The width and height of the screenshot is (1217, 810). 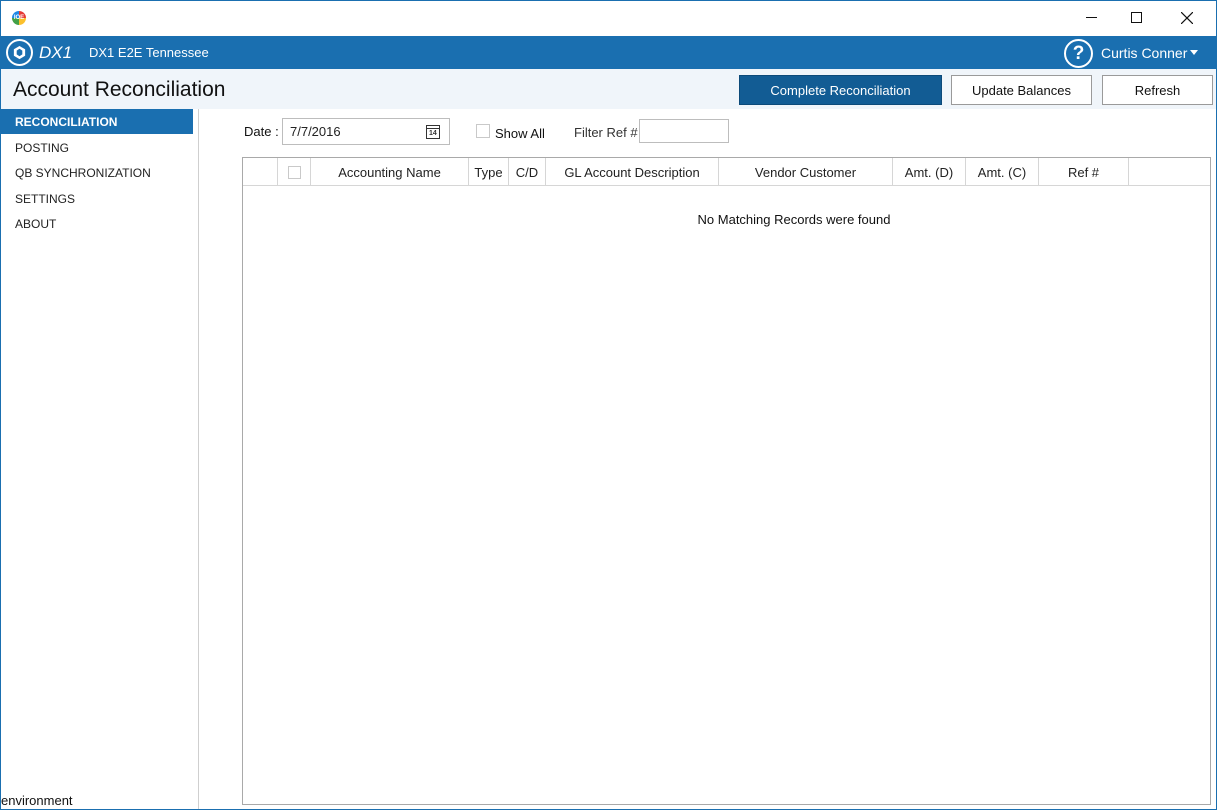 I want to click on show-all-checkbox, so click(x=483, y=131).